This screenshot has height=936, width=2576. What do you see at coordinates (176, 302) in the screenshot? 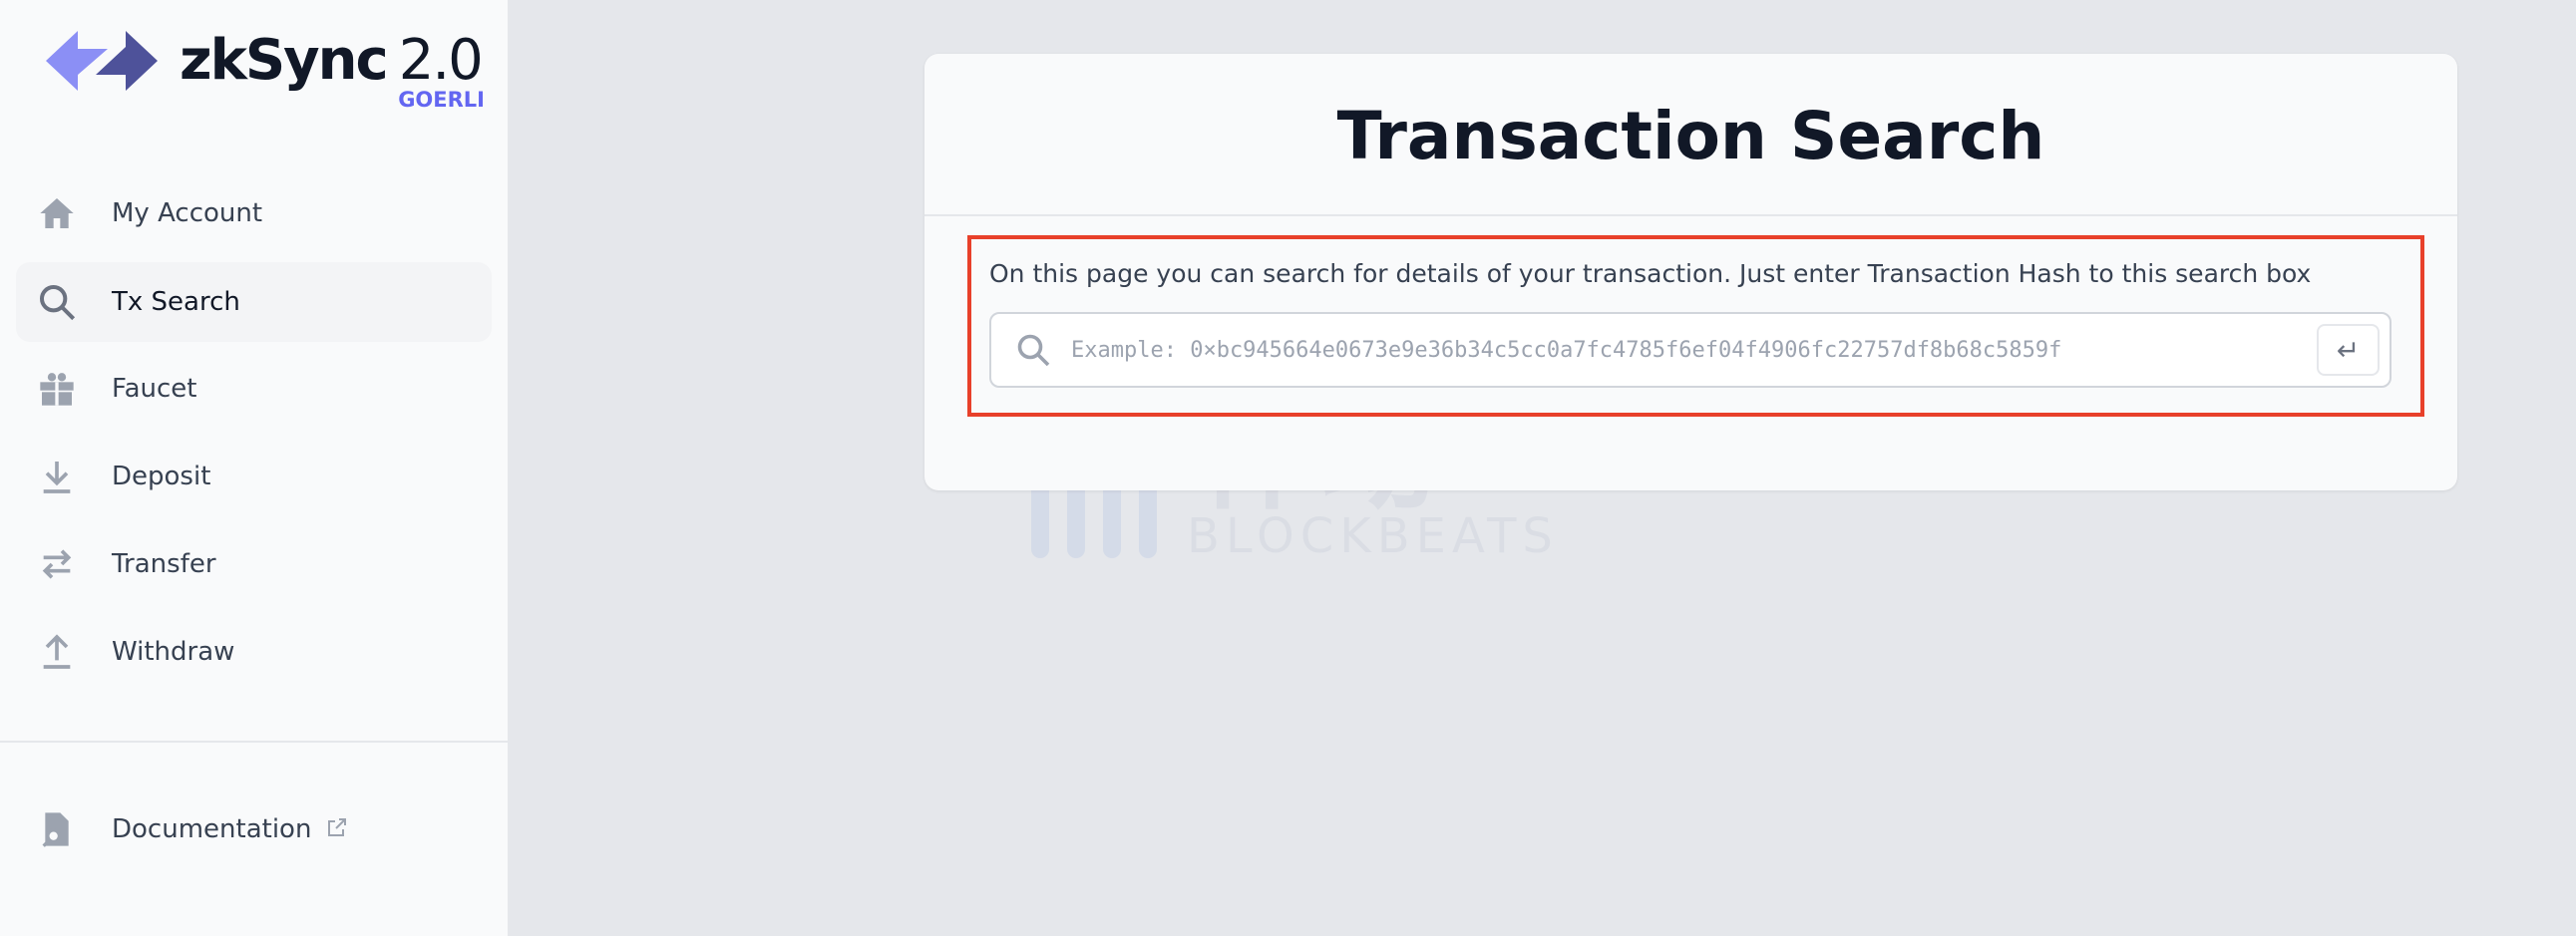
I see `sidebar-item-label: Tx Search` at bounding box center [176, 302].